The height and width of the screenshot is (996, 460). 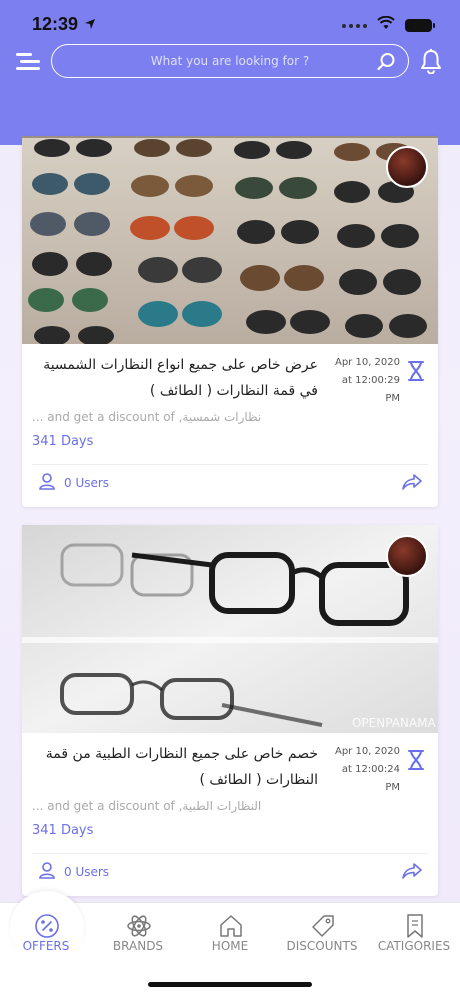 I want to click on status-bar: 12:39, so click(x=230, y=24).